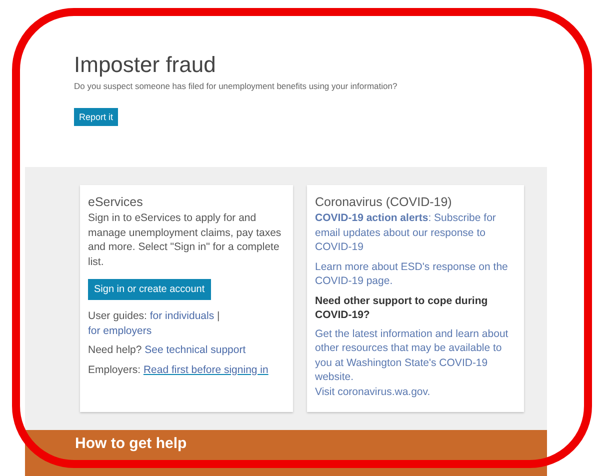  Describe the element at coordinates (415, 355) in the screenshot. I see `link-text: Get the latest information and learn about other resources that may be available to you at Washington State's COVID-19 website.` at that location.